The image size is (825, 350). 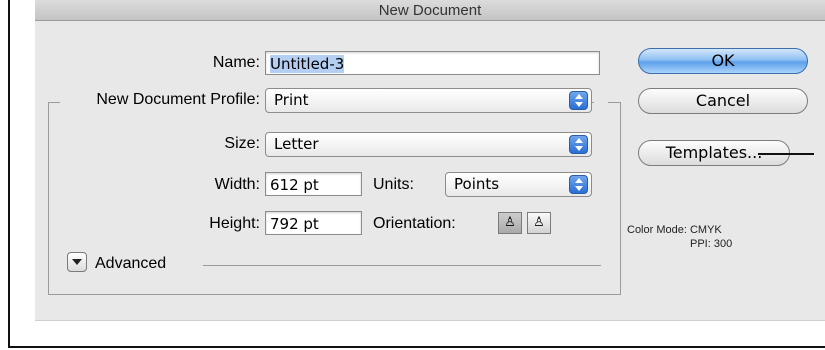 I want to click on frame-left-border, so click(x=9, y=174).